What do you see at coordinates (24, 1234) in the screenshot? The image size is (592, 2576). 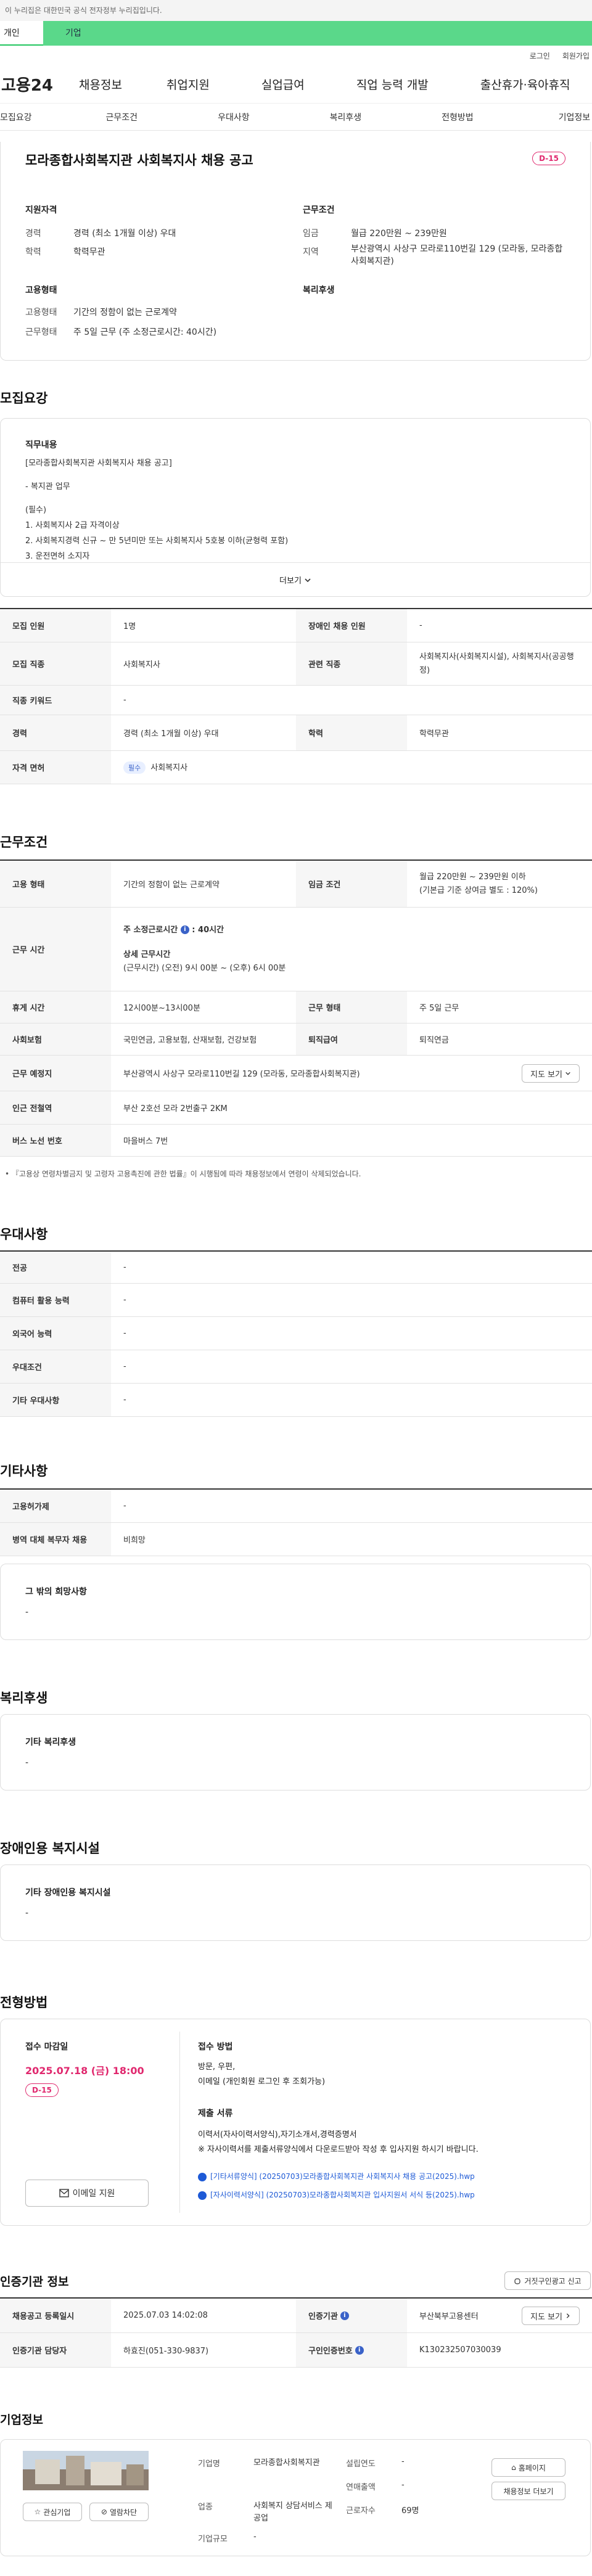 I see `pref-title: 우대사항` at bounding box center [24, 1234].